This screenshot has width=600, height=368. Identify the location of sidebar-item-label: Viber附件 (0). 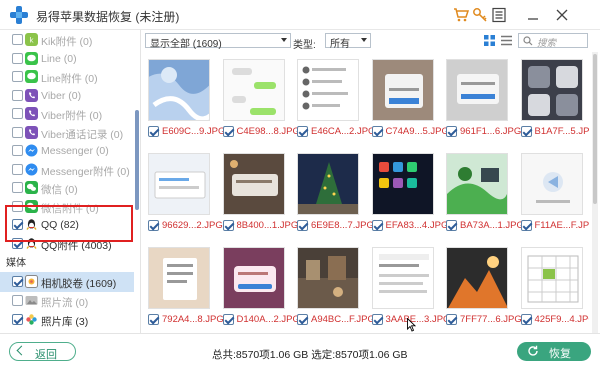
(72, 116).